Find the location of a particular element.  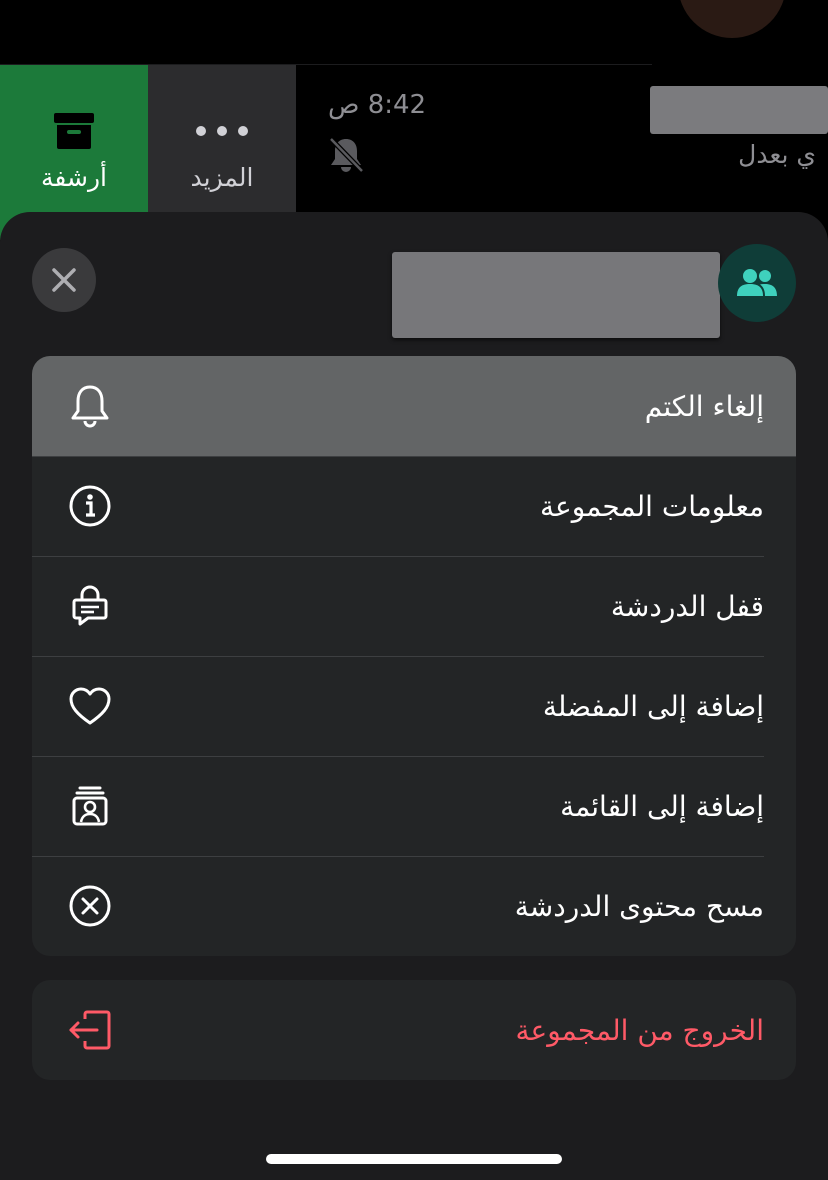

redacted-chat-name is located at coordinates (739, 110).